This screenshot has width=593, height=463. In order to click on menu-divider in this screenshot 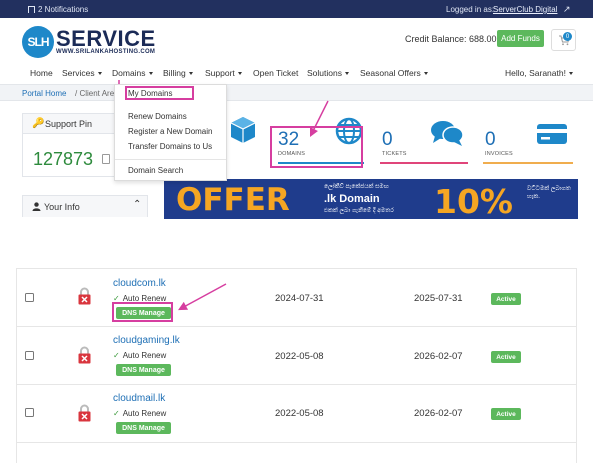, I will do `click(170, 159)`.